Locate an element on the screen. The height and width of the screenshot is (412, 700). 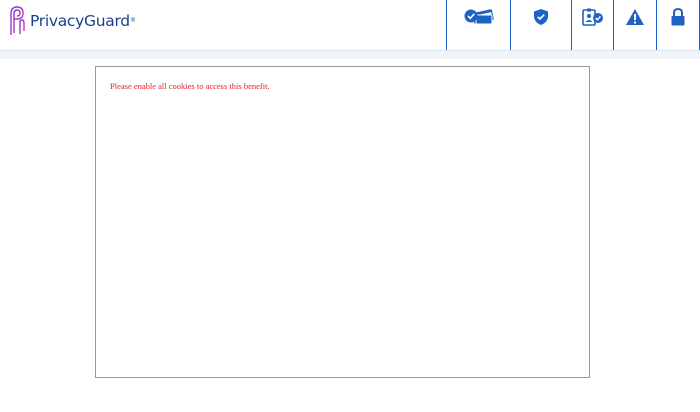
header-shadow-strip is located at coordinates (350, 55).